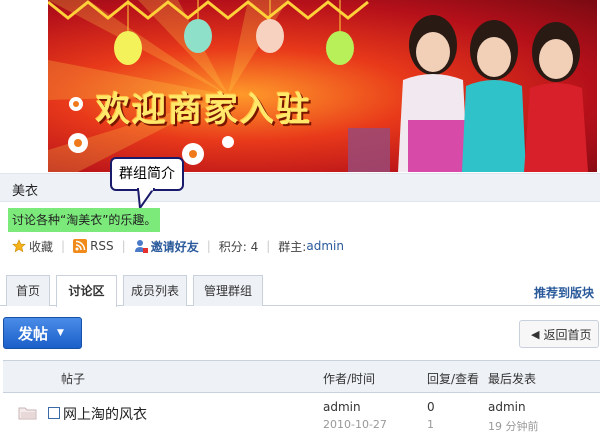 The width and height of the screenshot is (600, 440). What do you see at coordinates (80, 246) in the screenshot?
I see `rss-icon` at bounding box center [80, 246].